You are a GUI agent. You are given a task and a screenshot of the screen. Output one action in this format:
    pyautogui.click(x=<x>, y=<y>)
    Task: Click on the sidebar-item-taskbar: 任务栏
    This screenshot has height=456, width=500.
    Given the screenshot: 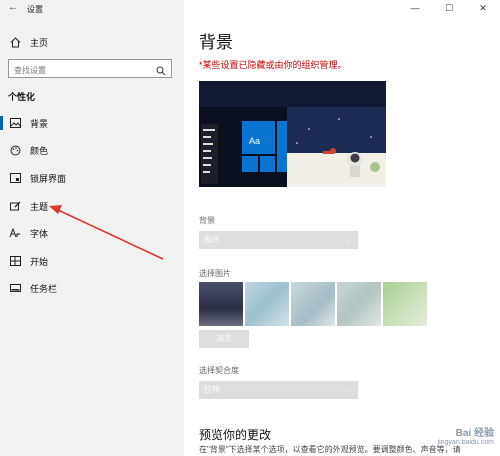 What is the action you would take?
    pyautogui.click(x=32, y=288)
    